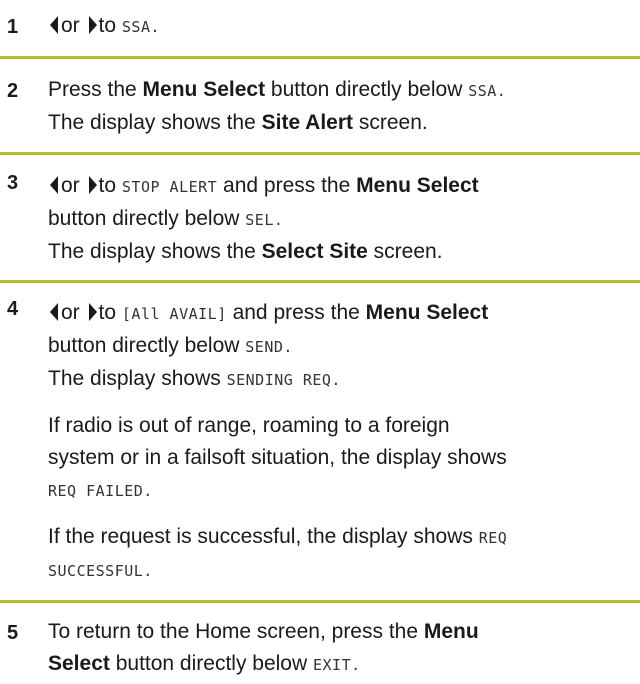 The image size is (640, 684). Describe the element at coordinates (283, 380) in the screenshot. I see `display-code: SENDING REQ.` at that location.